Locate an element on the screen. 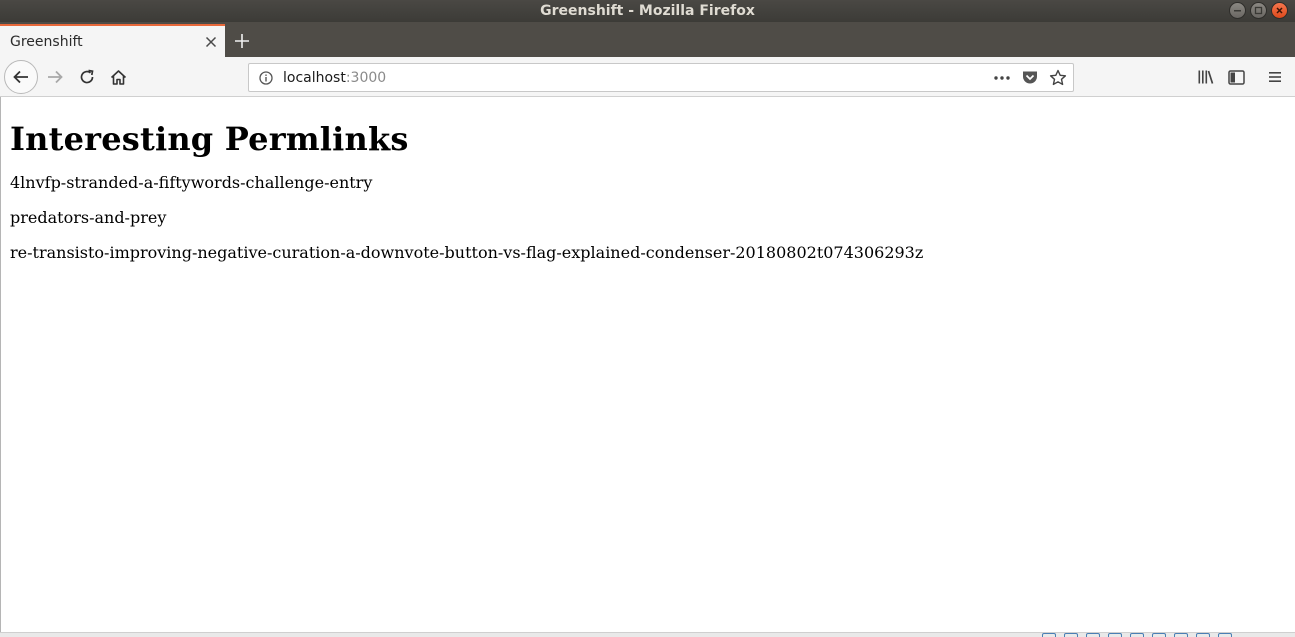 The height and width of the screenshot is (637, 1295). library-button is located at coordinates (1206, 77).